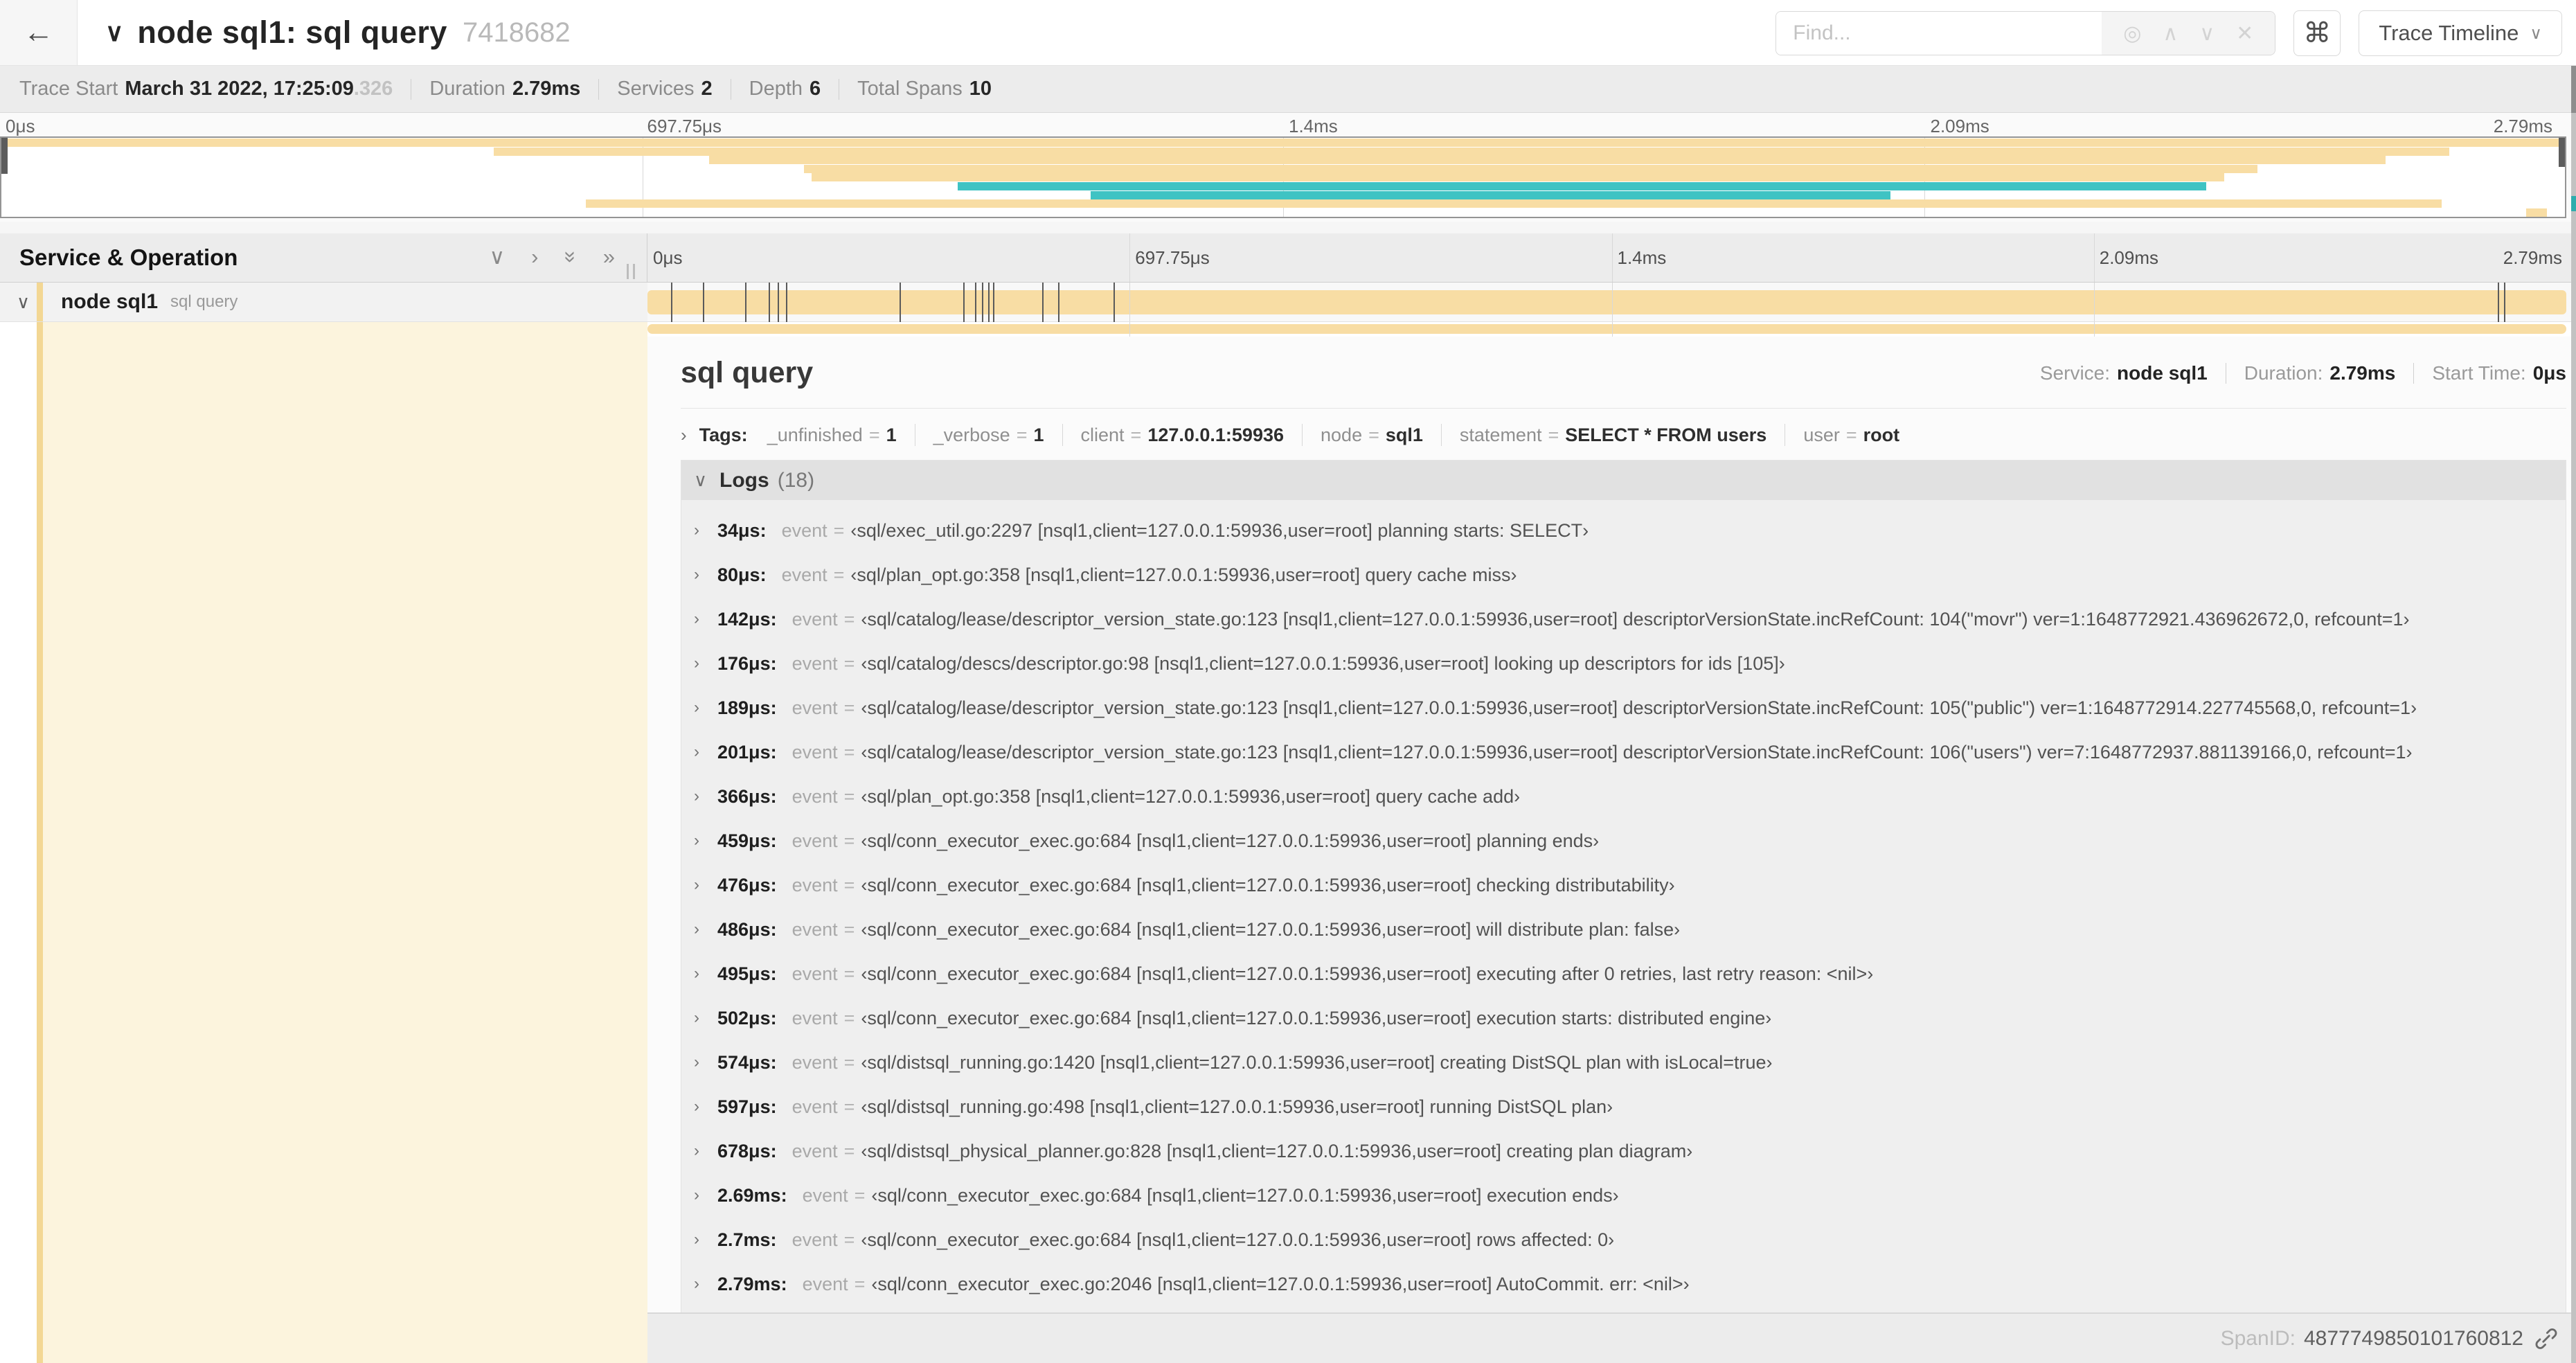 This screenshot has width=2576, height=1363. I want to click on total-spans-label: Total Spans, so click(910, 89).